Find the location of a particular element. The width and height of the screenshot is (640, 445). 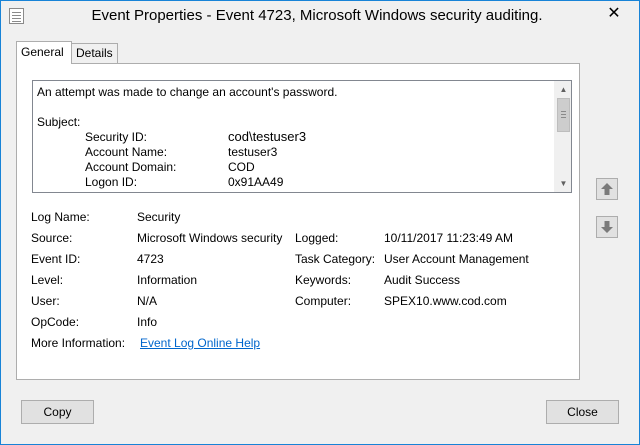

opcode-value: Info is located at coordinates (147, 322).